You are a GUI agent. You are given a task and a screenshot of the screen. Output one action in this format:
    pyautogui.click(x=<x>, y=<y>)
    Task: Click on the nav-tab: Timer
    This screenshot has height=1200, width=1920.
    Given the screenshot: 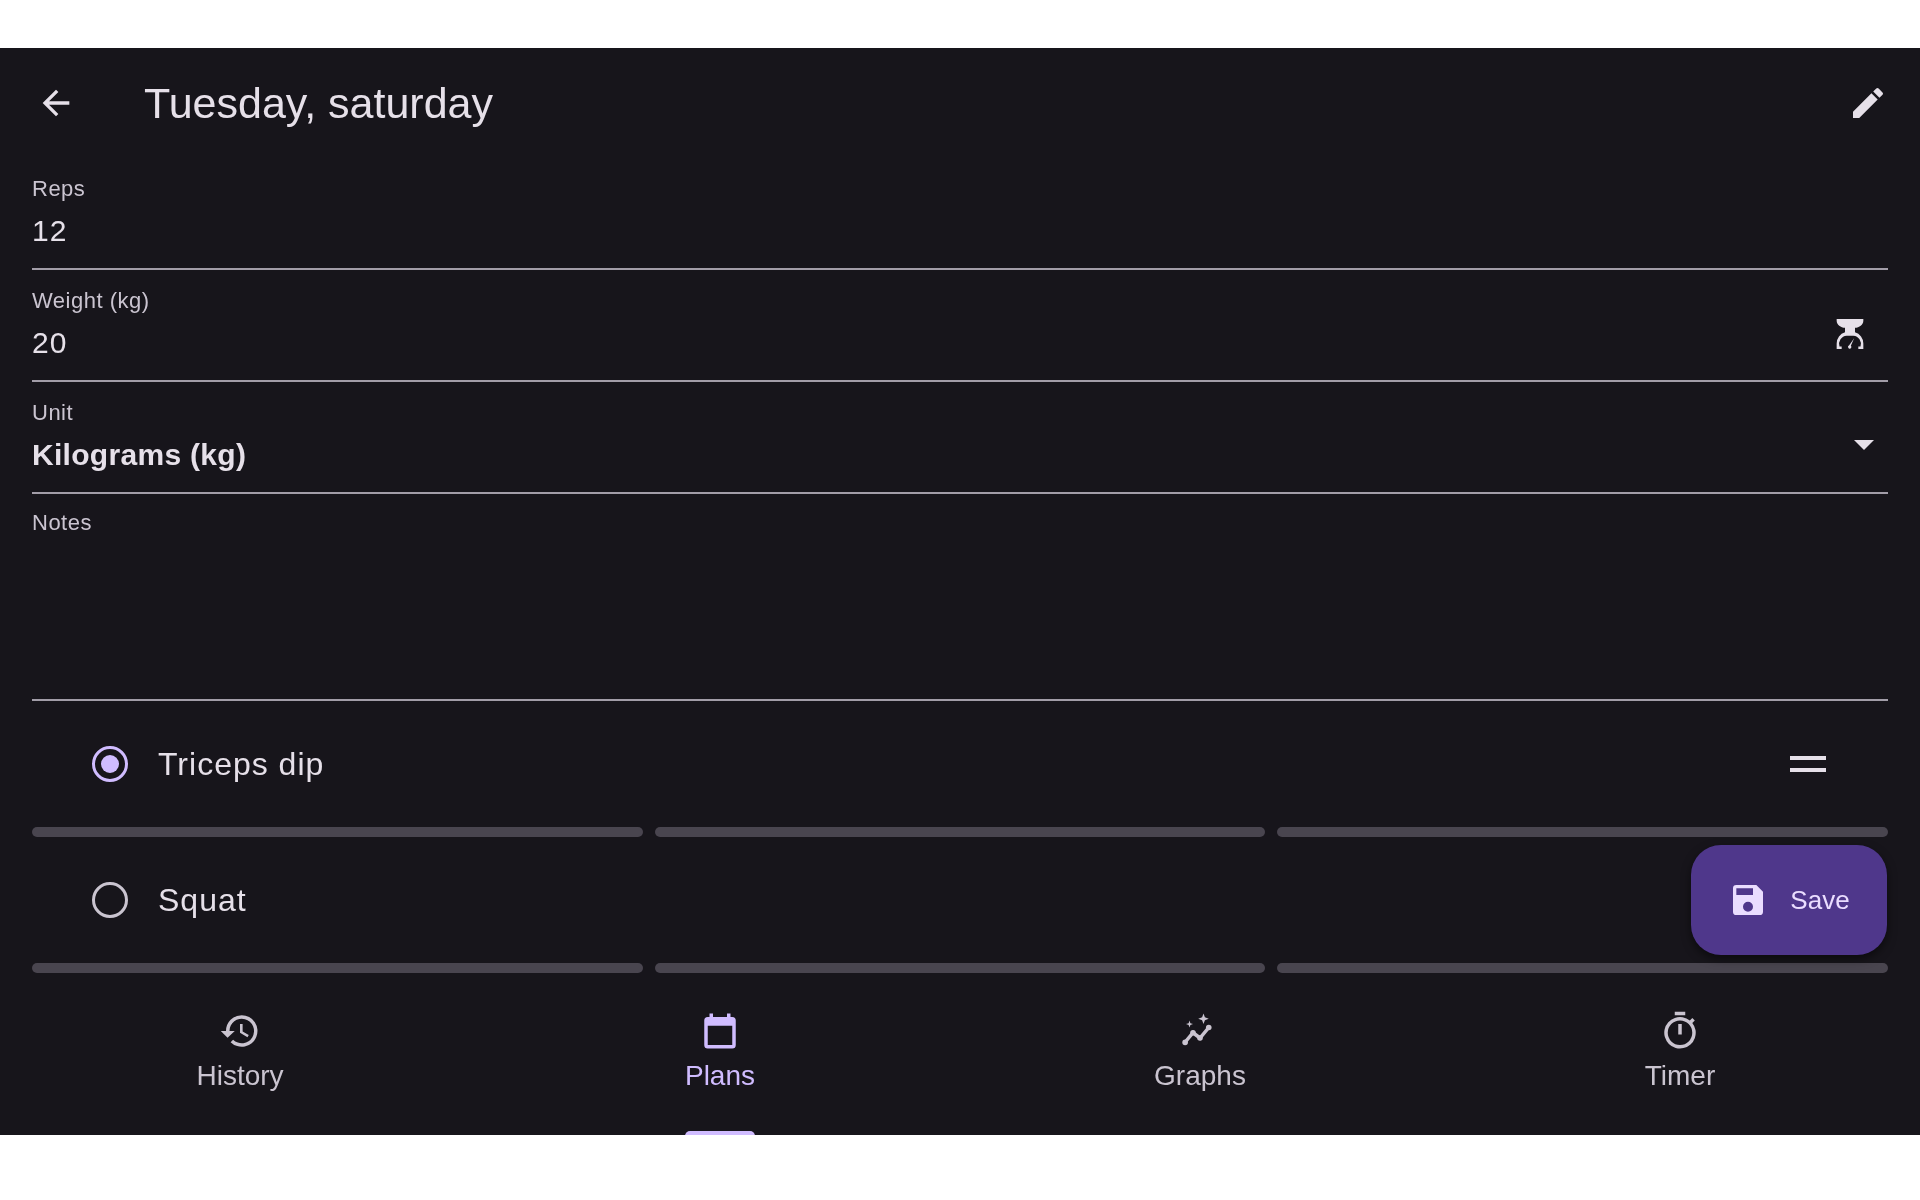 What is the action you would take?
    pyautogui.click(x=1680, y=1056)
    